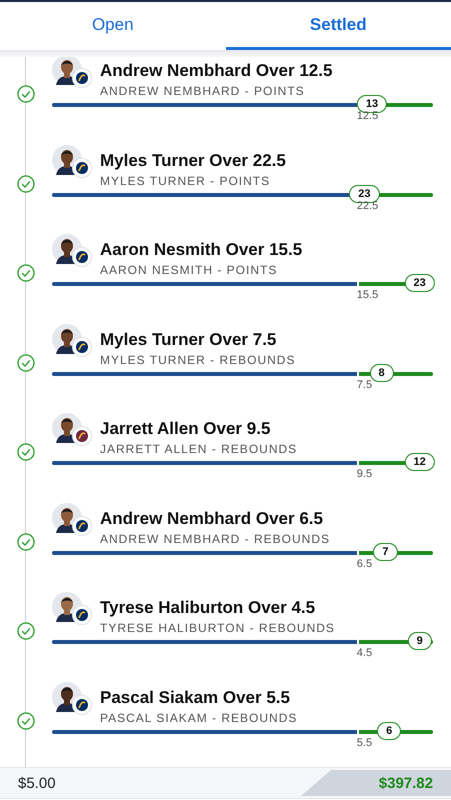 The width and height of the screenshot is (451, 800). Describe the element at coordinates (420, 641) in the screenshot. I see `result-badge: 9` at that location.